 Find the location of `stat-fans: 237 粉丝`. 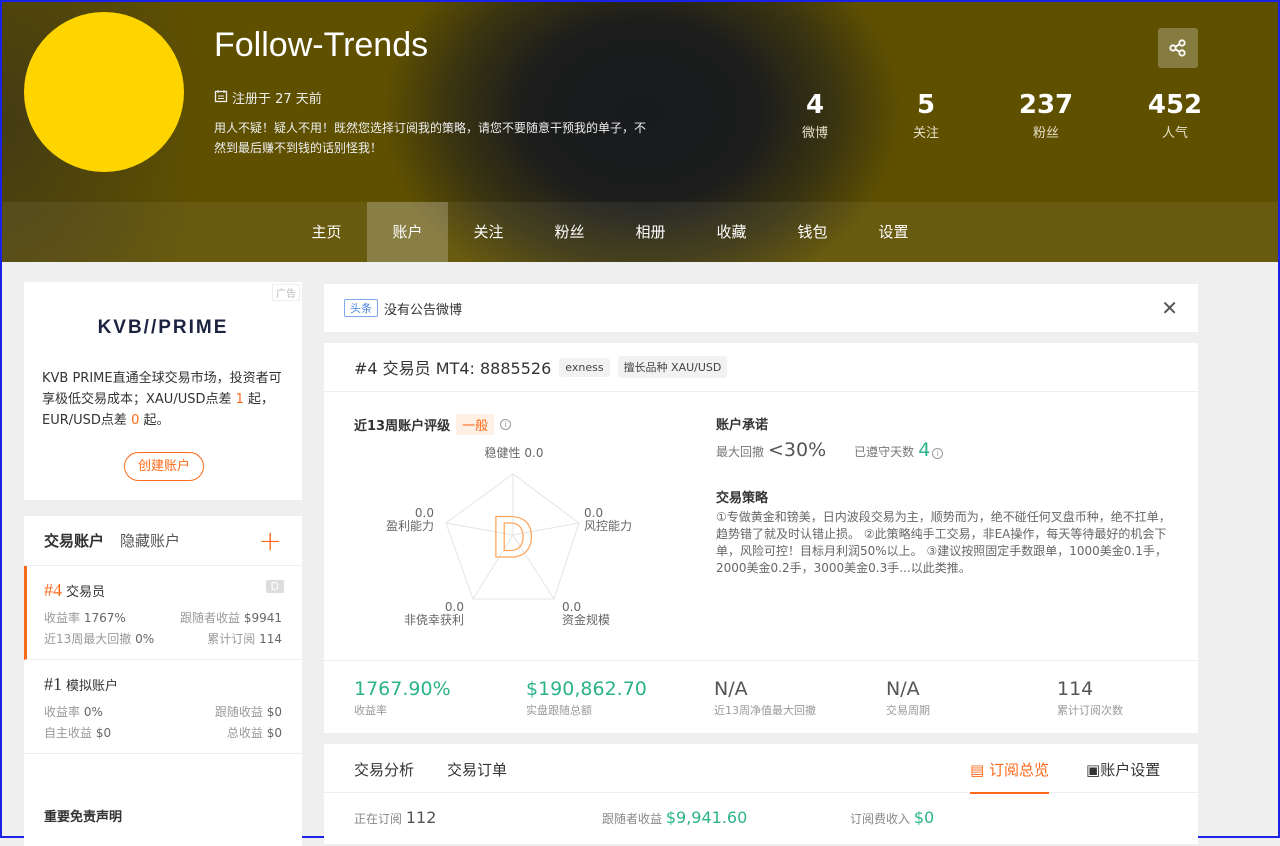

stat-fans: 237 粉丝 is located at coordinates (1046, 115).